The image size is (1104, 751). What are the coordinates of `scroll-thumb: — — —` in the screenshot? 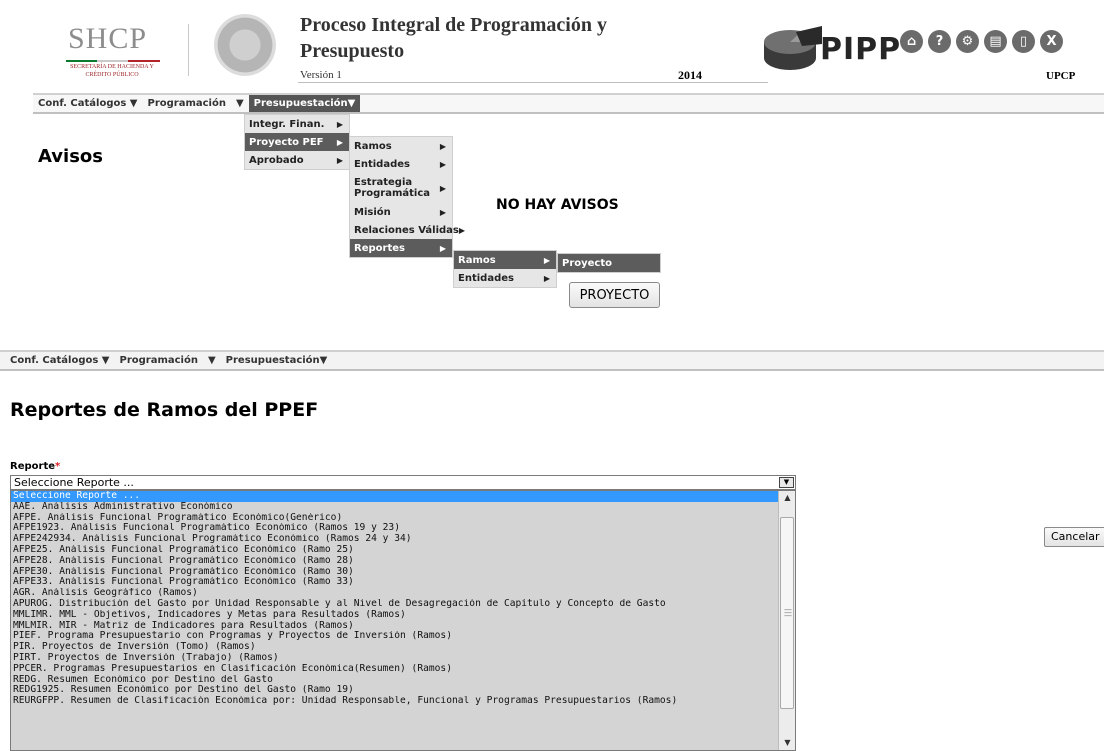 It's located at (787, 613).